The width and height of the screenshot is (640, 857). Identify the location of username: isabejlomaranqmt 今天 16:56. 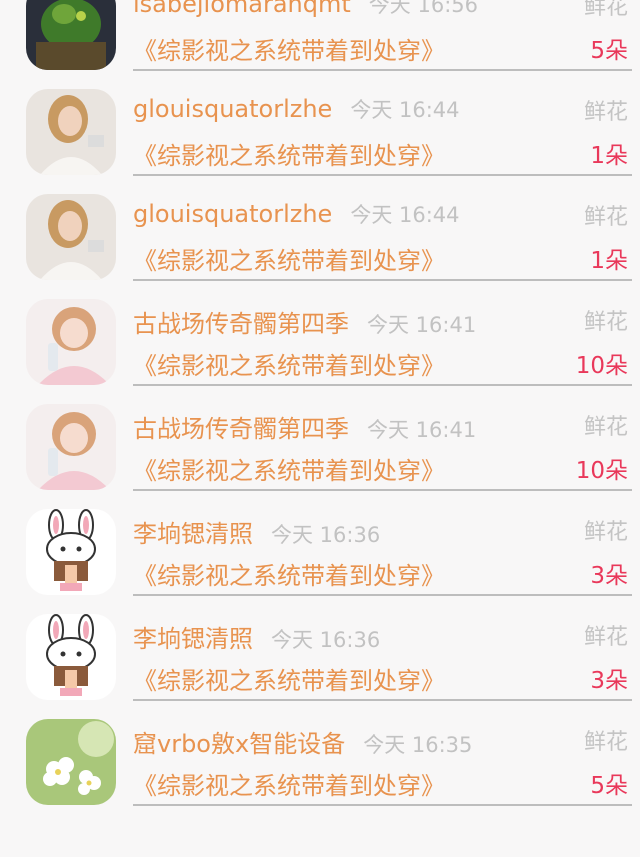
(305, 9).